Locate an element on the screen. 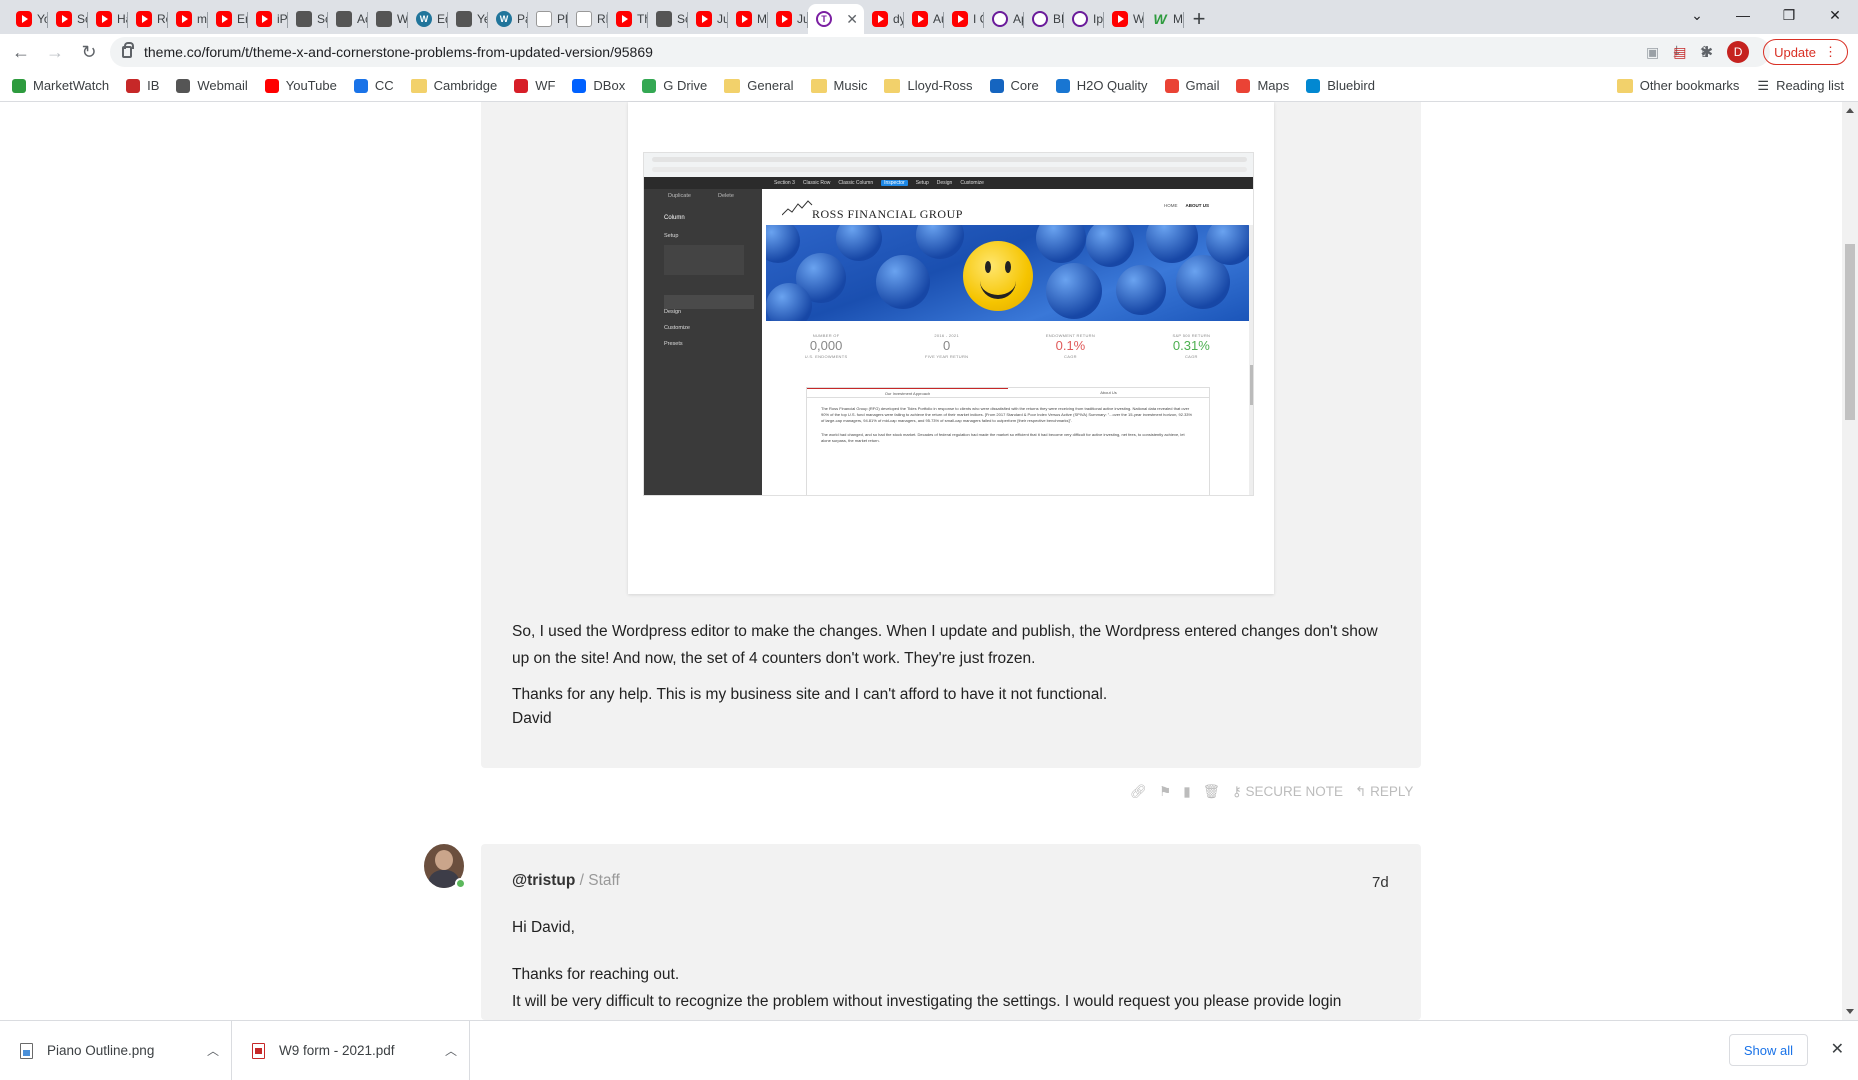  bookmark-item: IB is located at coordinates (142, 85).